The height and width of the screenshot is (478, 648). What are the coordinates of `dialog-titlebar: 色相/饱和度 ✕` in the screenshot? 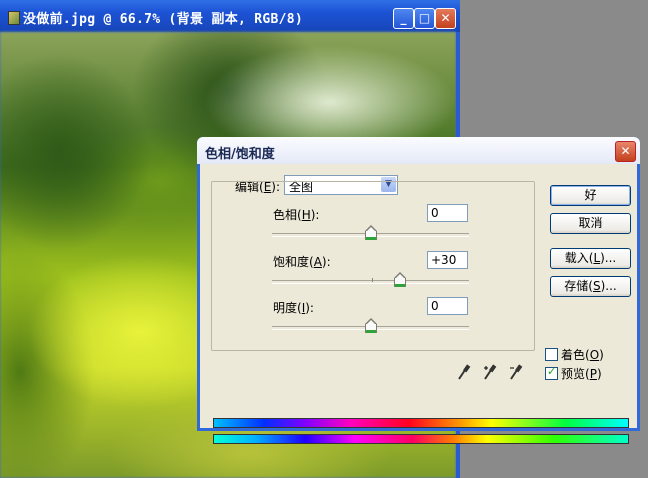 It's located at (418, 150).